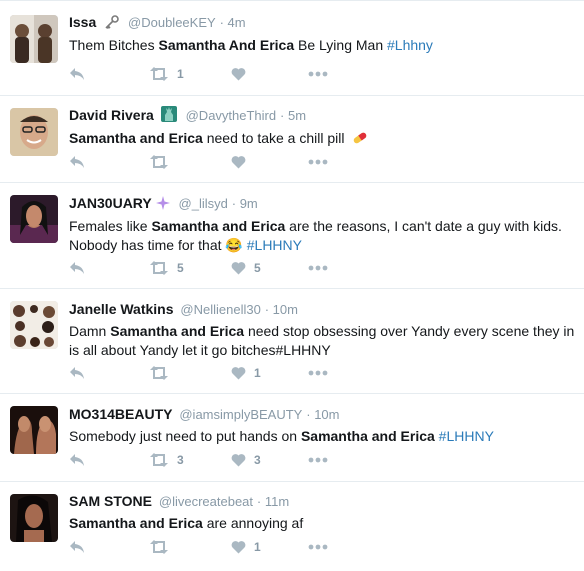 The image size is (584, 571). I want to click on emoji: 😂, so click(236, 245).